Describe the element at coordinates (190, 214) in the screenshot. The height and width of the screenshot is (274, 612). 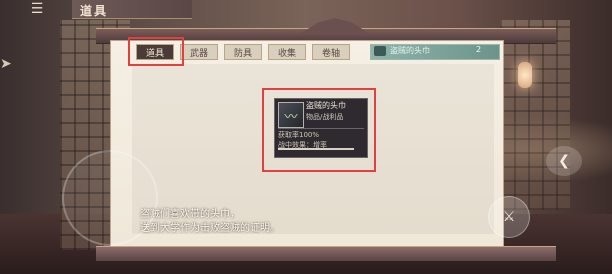
I see `description-line-1: 盗贼们喜欢带的头巾，` at that location.